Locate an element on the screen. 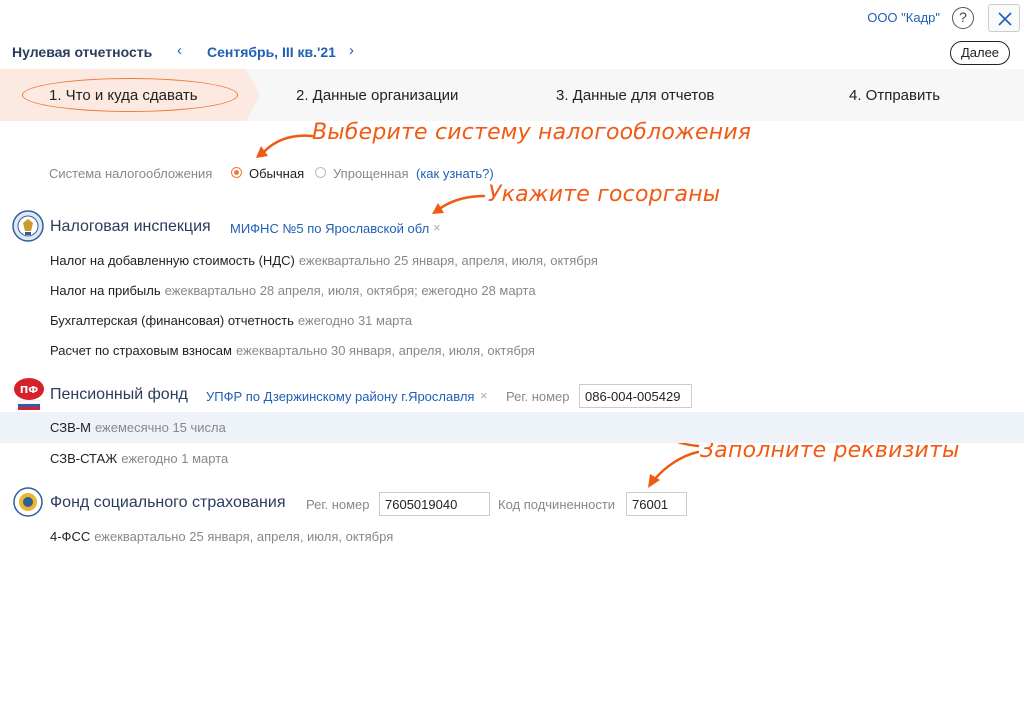  report-item: СЗВ-СТАЖ ежегодно 1 марта is located at coordinates (139, 458).